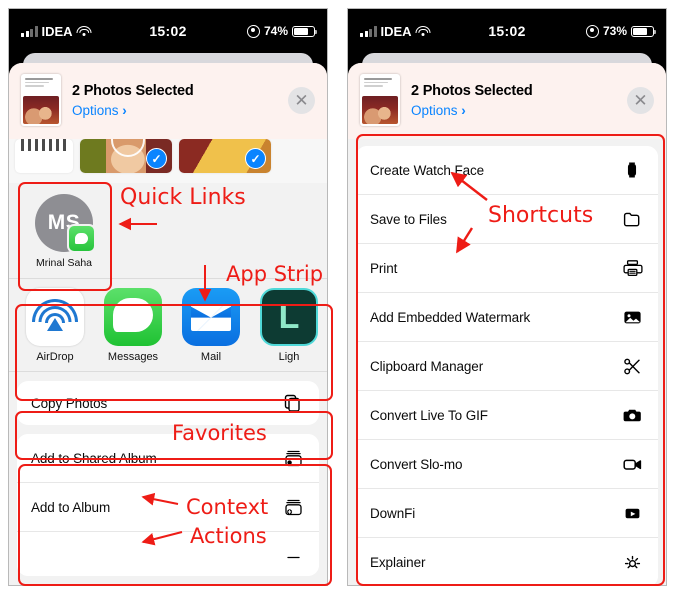 This screenshot has width=675, height=594. Describe the element at coordinates (289, 357) in the screenshot. I see `app-label: Ligh` at that location.